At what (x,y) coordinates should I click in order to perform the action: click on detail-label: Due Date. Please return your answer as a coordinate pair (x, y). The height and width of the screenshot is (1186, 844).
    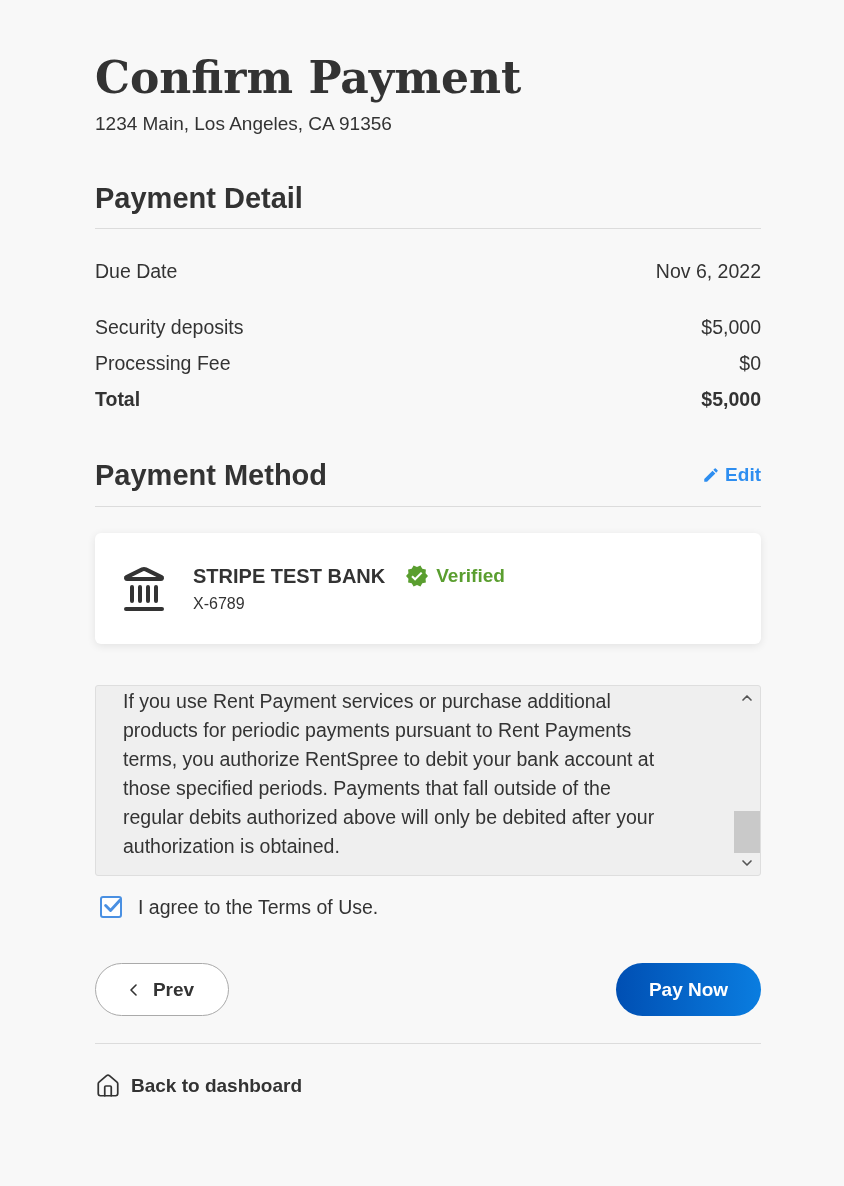
    Looking at the image, I should click on (136, 271).